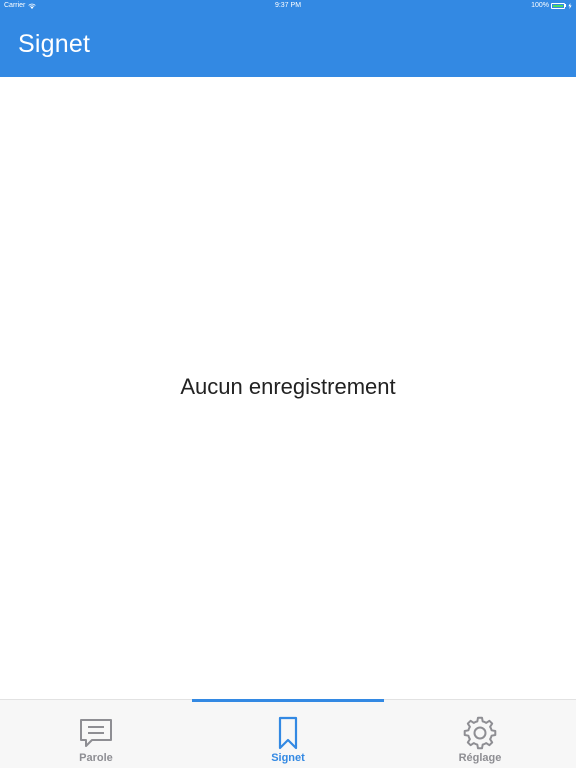  Describe the element at coordinates (288, 758) in the screenshot. I see `tab-signet-label: Signet` at that location.